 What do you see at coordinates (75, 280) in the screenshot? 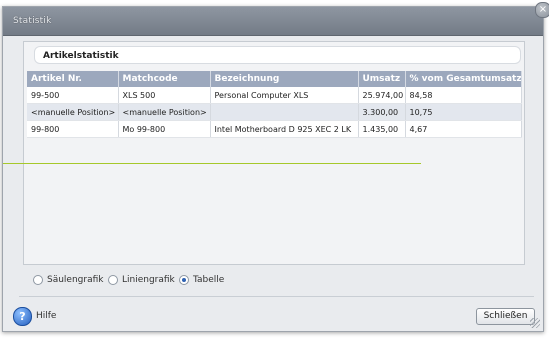
I see `radio-label: Säulengrafik` at bounding box center [75, 280].